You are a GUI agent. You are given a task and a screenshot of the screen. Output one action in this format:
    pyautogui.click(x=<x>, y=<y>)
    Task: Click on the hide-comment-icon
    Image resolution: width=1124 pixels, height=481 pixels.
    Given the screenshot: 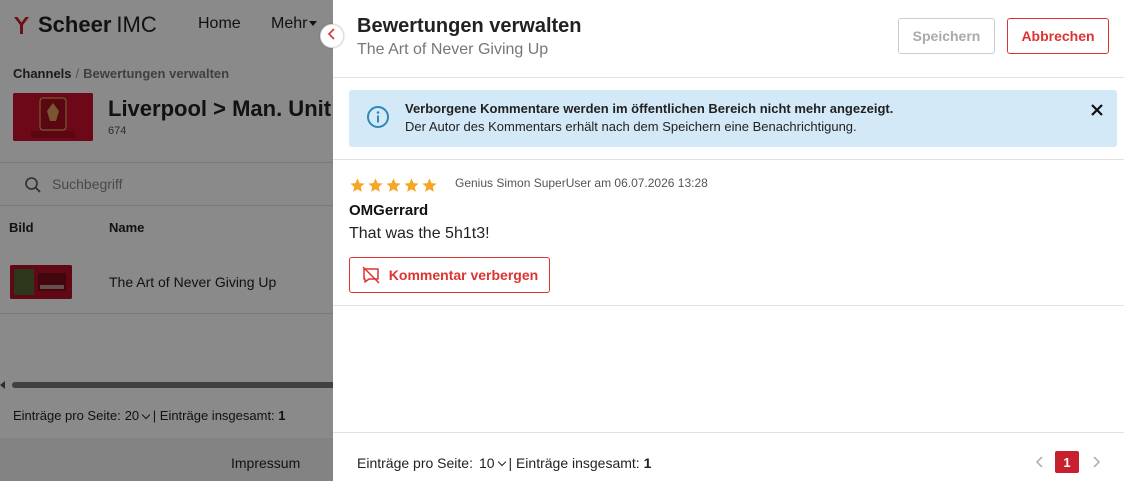 What is the action you would take?
    pyautogui.click(x=371, y=275)
    